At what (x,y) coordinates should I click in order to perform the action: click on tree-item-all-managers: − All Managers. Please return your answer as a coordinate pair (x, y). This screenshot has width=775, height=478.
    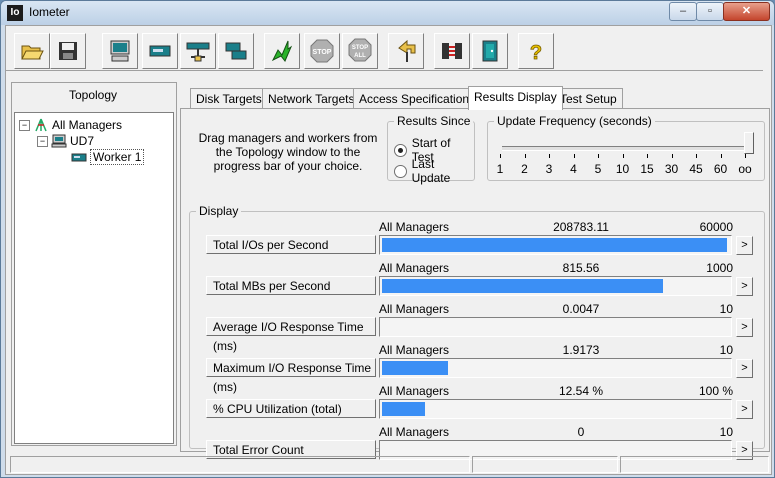
    Looking at the image, I should click on (70, 125).